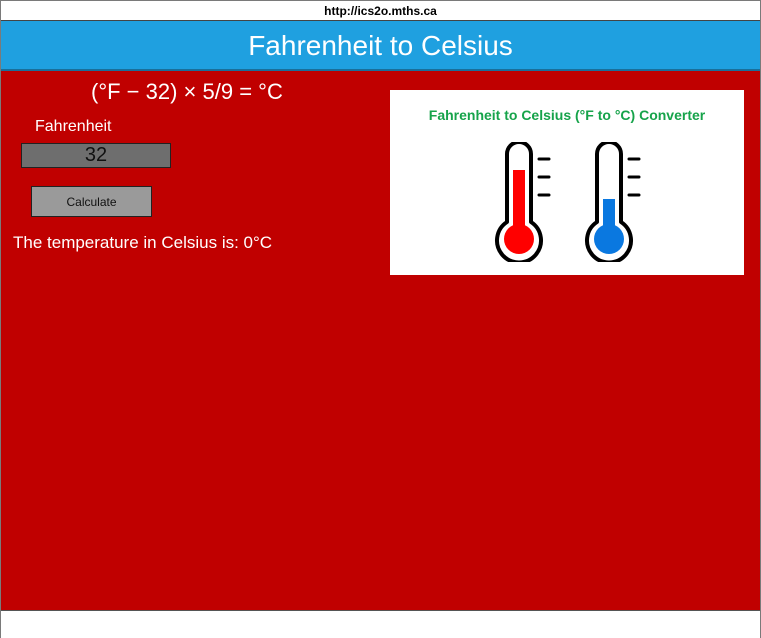 The width and height of the screenshot is (761, 638). What do you see at coordinates (523, 202) in the screenshot?
I see `thermometer-hot-icon` at bounding box center [523, 202].